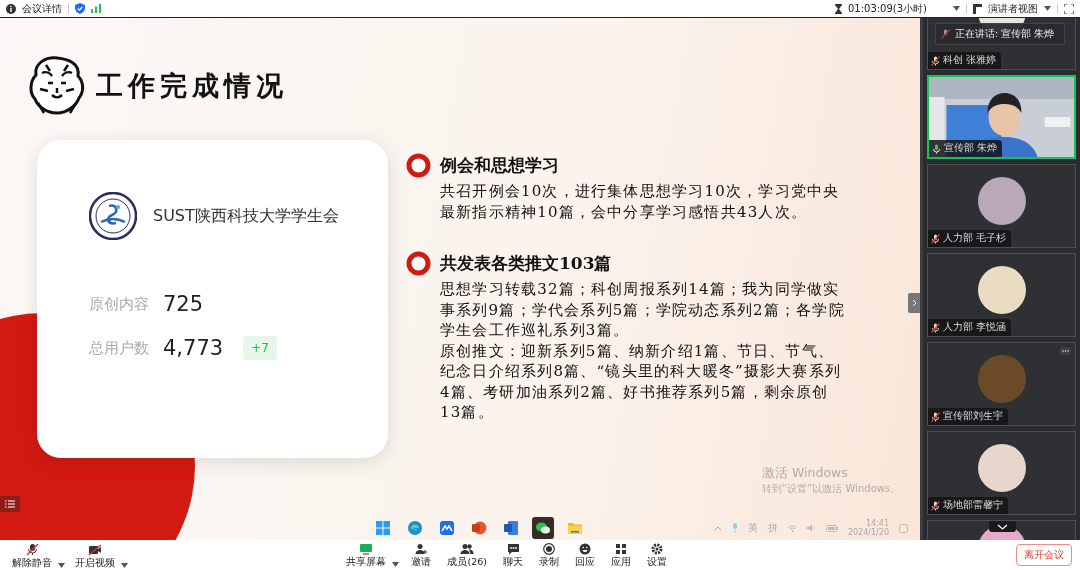 The image size is (1080, 570). I want to click on participant-tile: 场地部雷馨宁, so click(1001, 473).